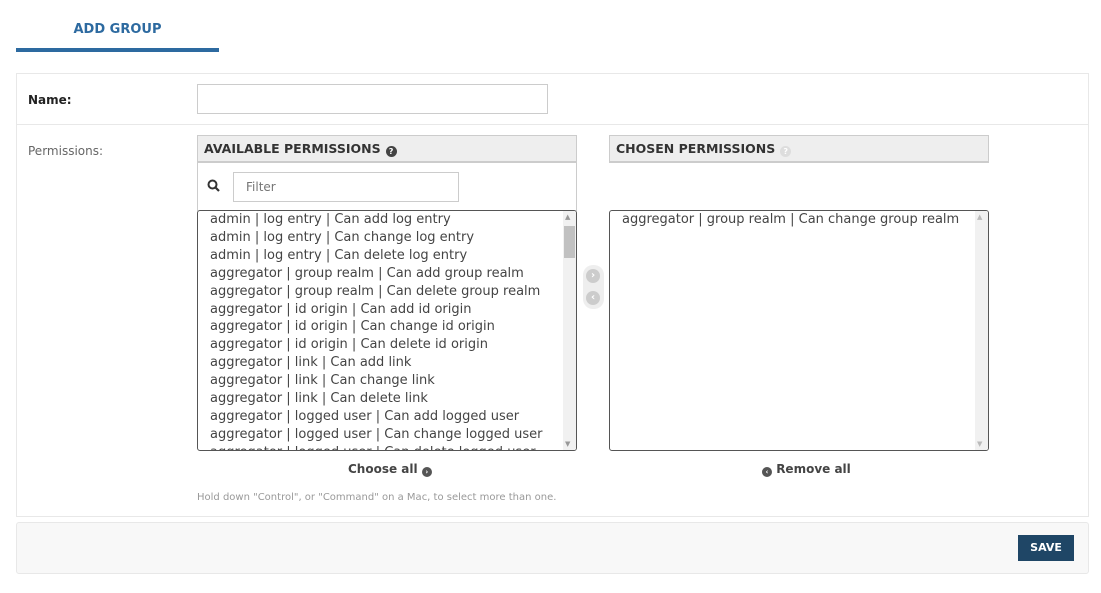 Image resolution: width=1101 pixels, height=593 pixels. Describe the element at coordinates (346, 187) in the screenshot. I see `filter-input` at that location.